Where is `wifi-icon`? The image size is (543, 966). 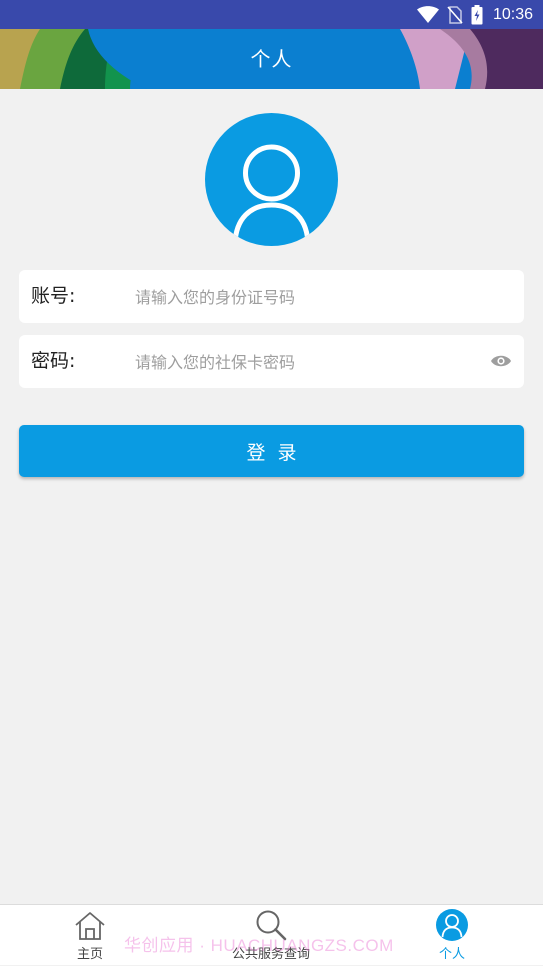
wifi-icon is located at coordinates (427, 14).